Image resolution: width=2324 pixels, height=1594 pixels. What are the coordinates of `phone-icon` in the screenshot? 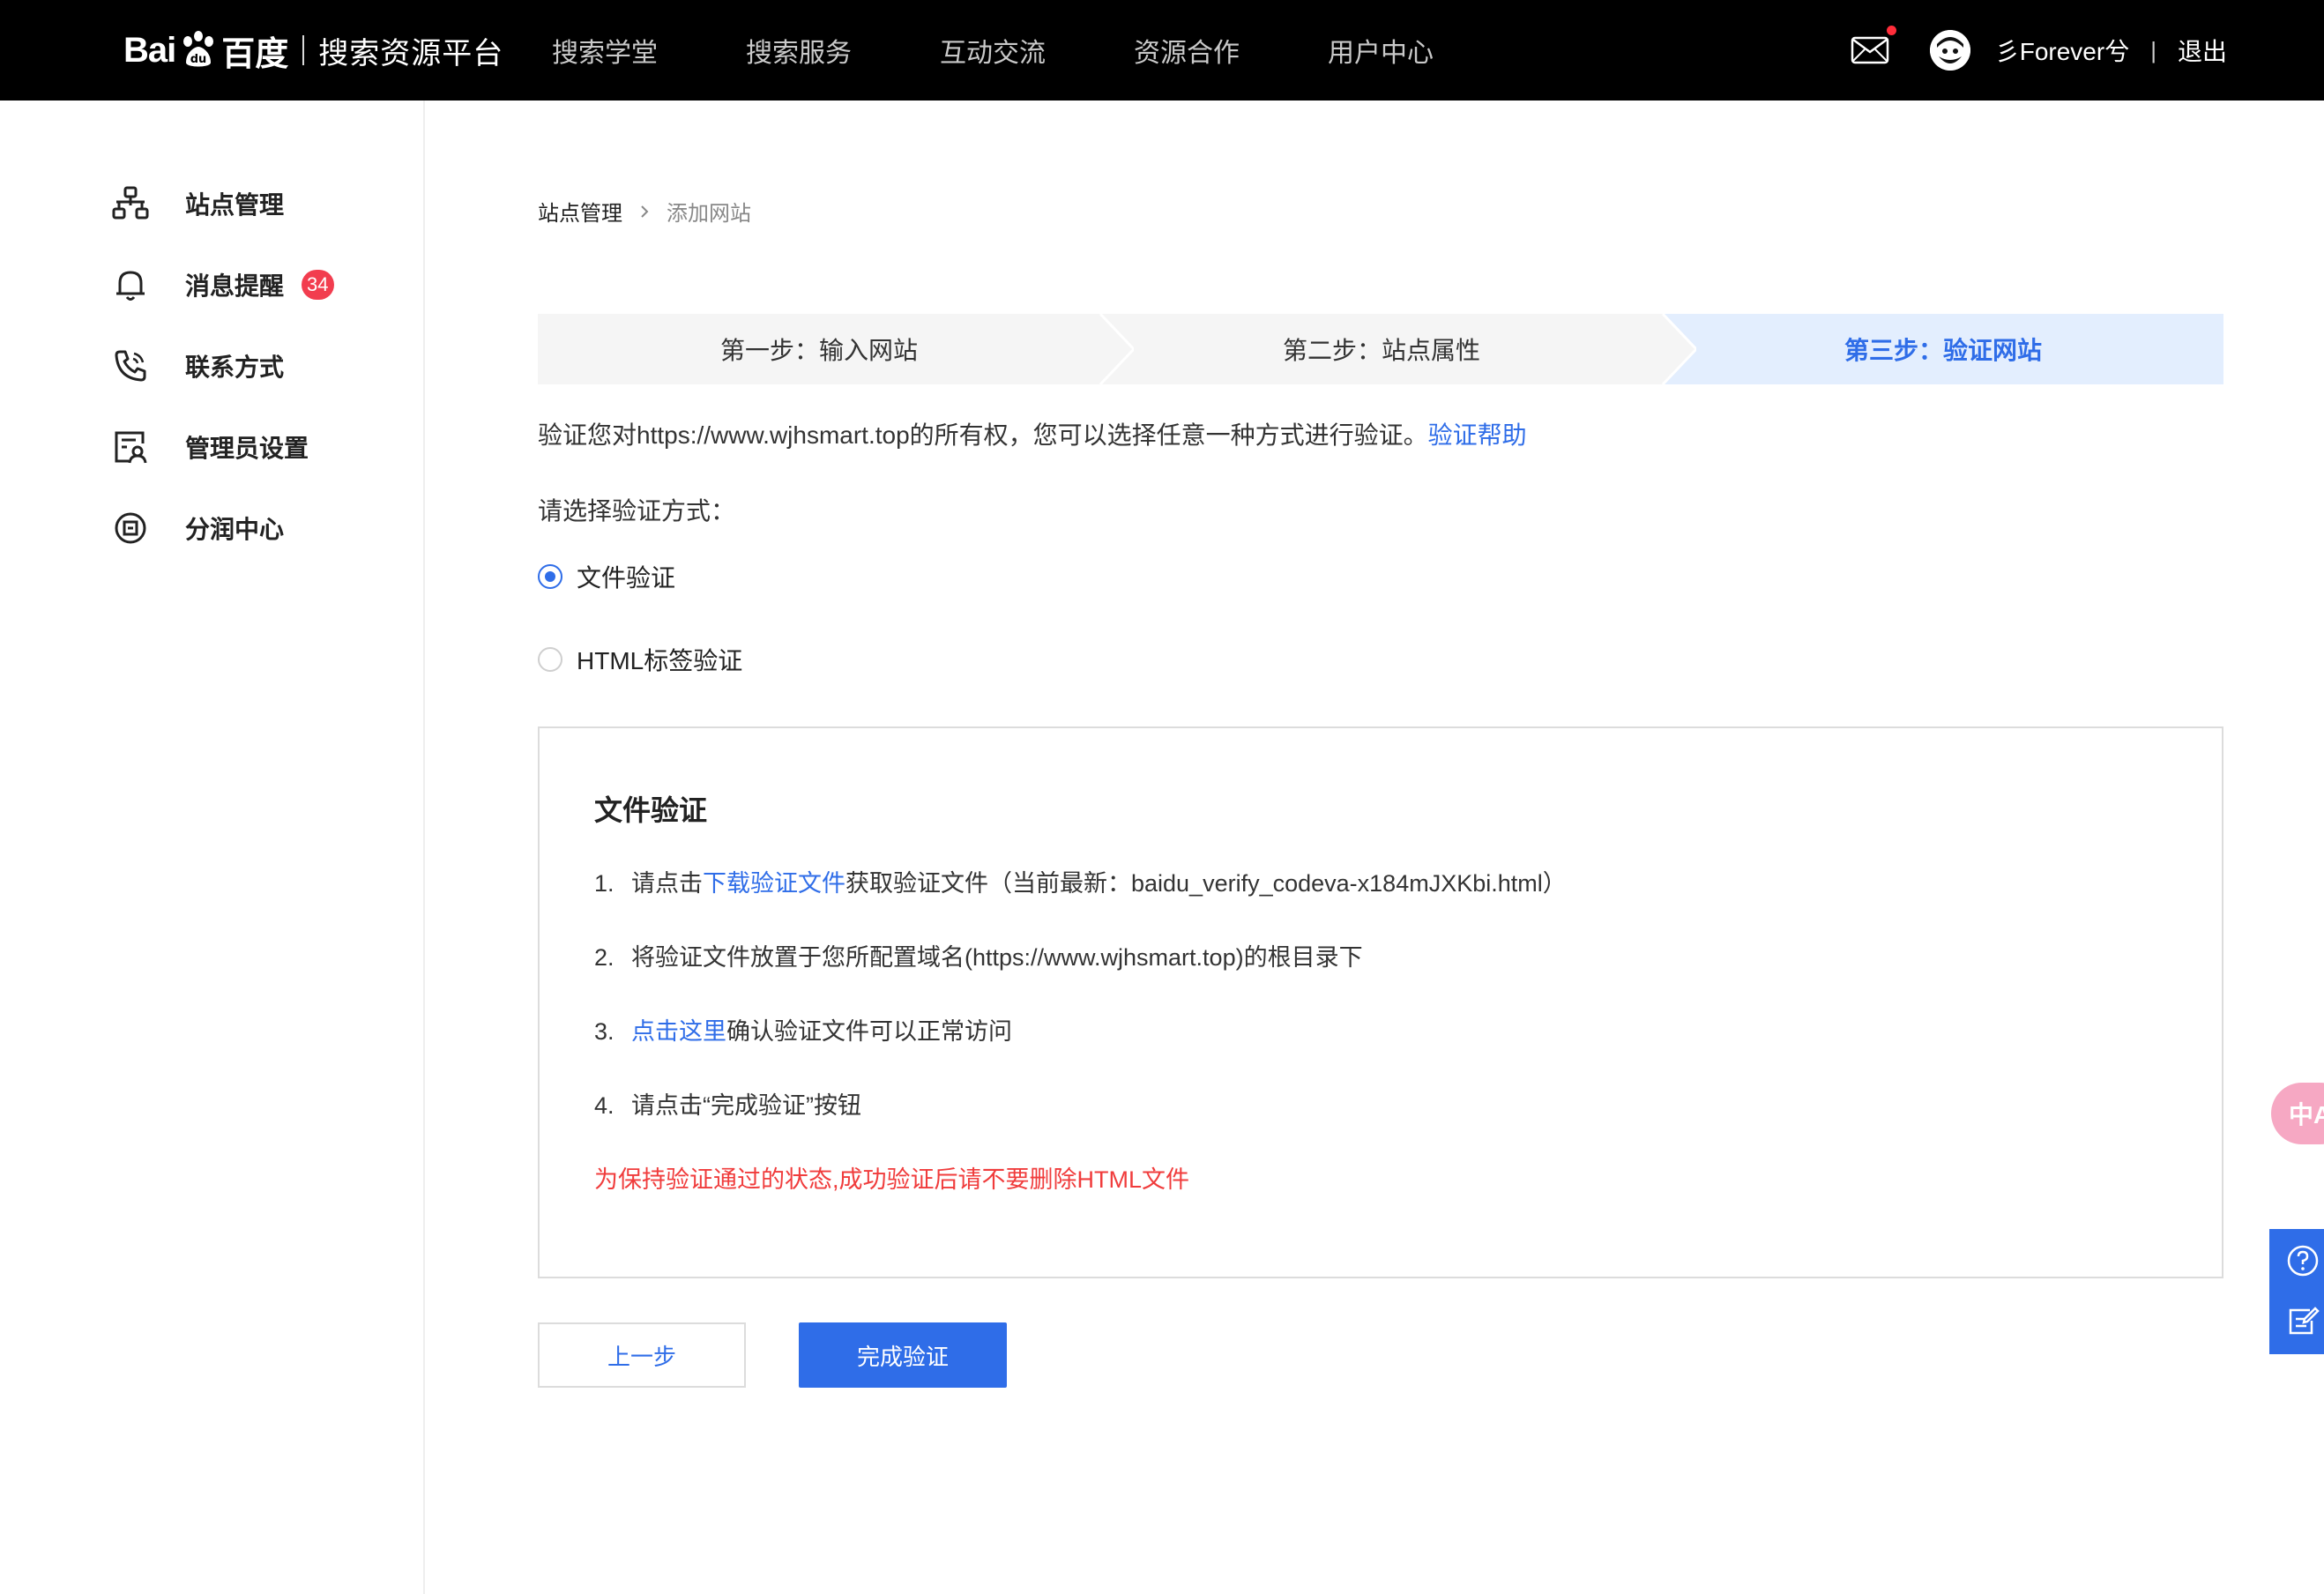 It's located at (130, 366).